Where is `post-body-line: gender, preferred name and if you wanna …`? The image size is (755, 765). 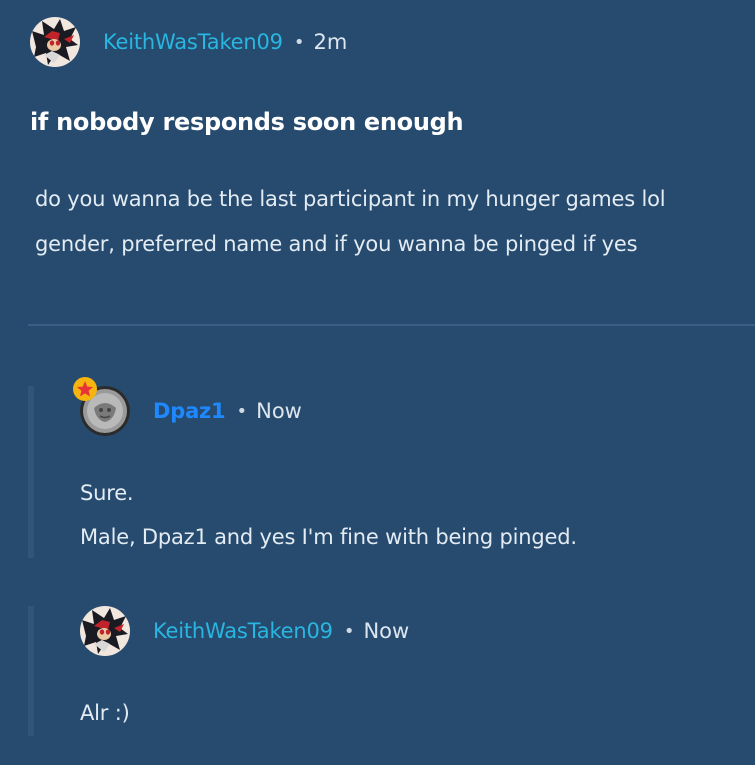 post-body-line: gender, preferred name and if you wanna … is located at coordinates (336, 244).